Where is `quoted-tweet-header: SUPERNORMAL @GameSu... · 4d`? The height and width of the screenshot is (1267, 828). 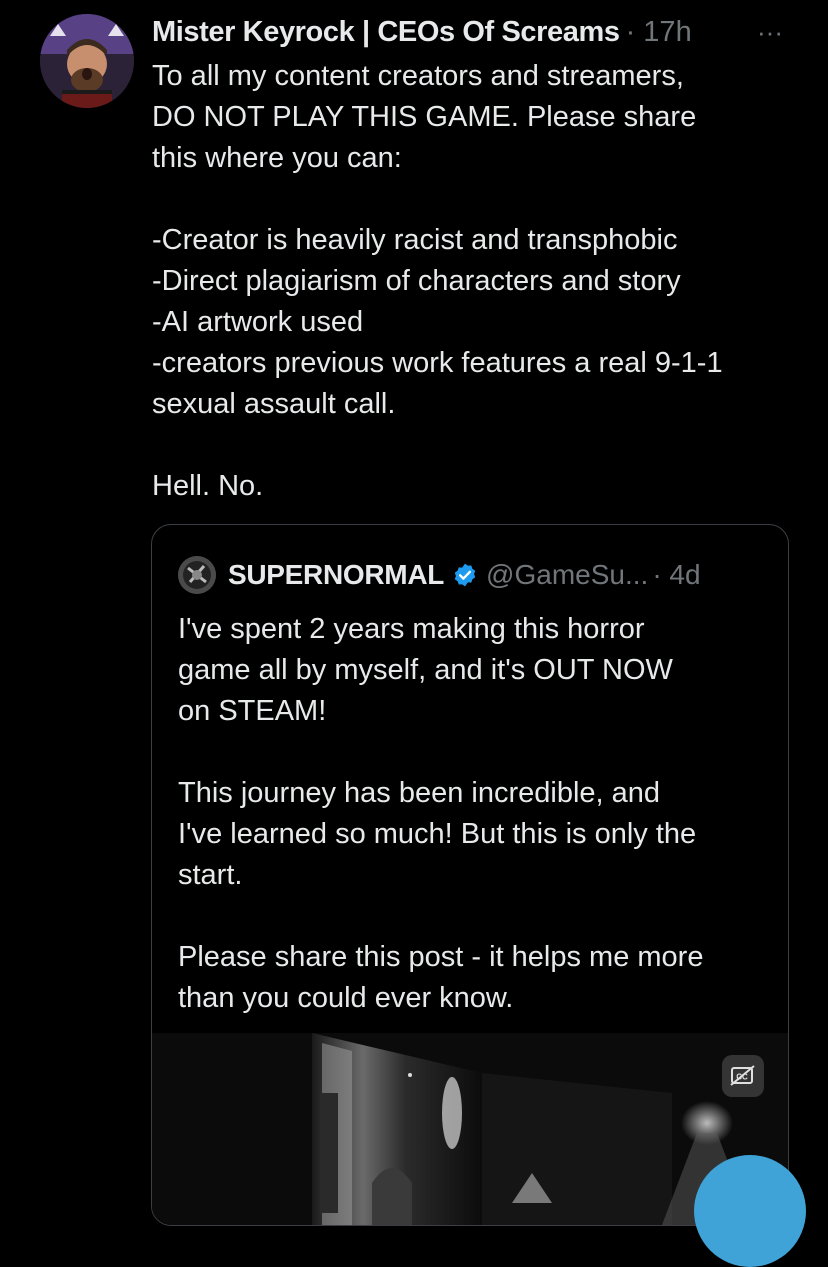 quoted-tweet-header: SUPERNORMAL @GameSu... · 4d is located at coordinates (439, 575).